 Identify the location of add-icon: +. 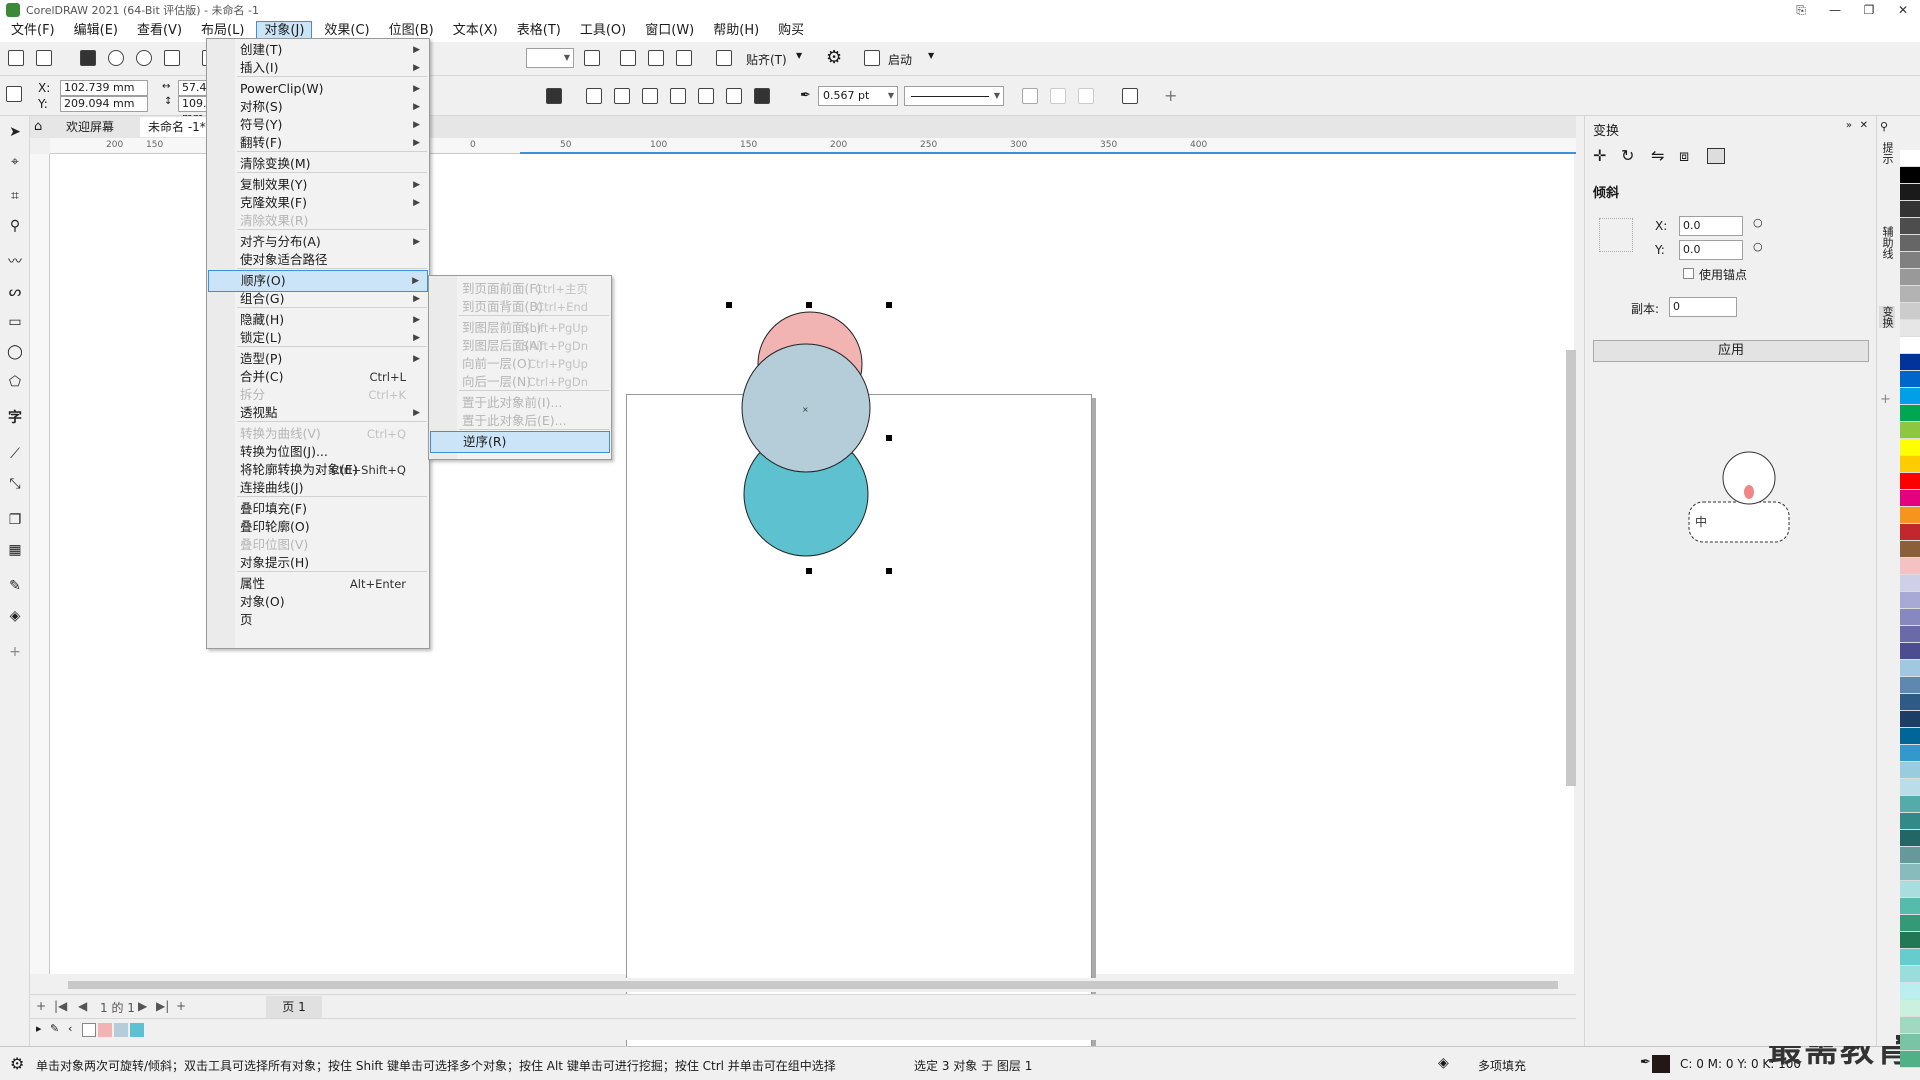
(1170, 95).